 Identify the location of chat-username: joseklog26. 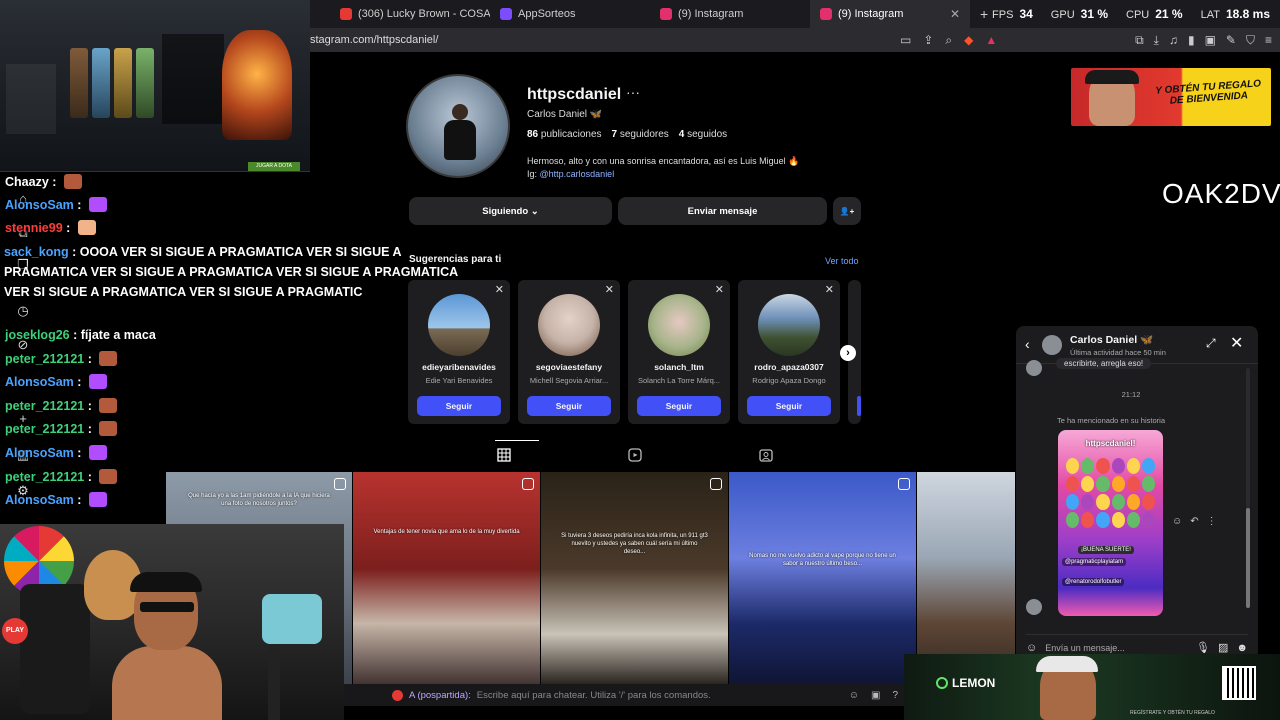
(37, 335).